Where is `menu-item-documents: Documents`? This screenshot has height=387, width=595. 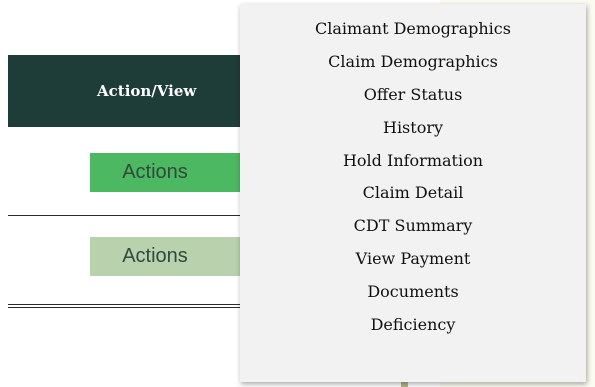 menu-item-documents: Documents is located at coordinates (413, 292).